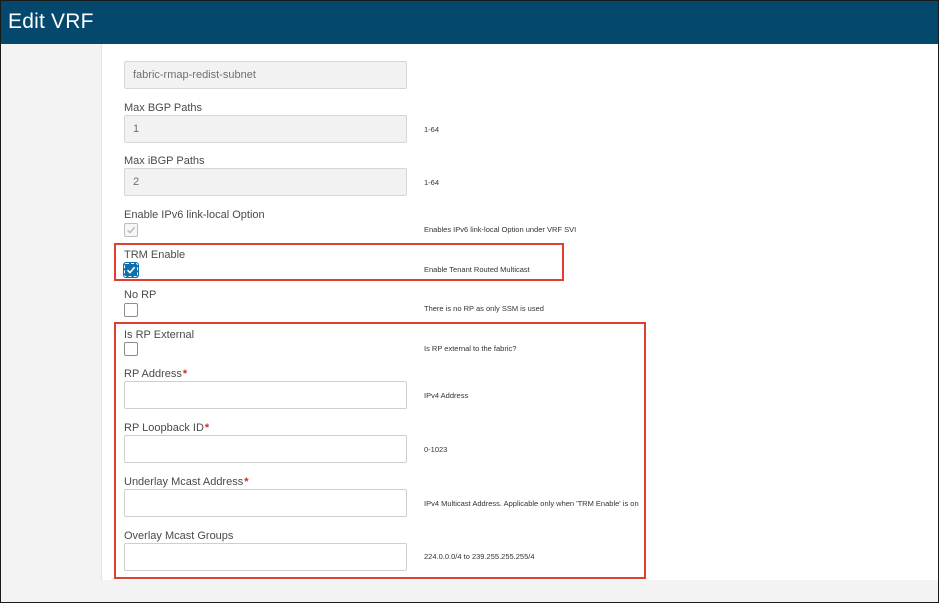 Image resolution: width=939 pixels, height=603 pixels. I want to click on is-rp-external-label: Is RP External, so click(159, 335).